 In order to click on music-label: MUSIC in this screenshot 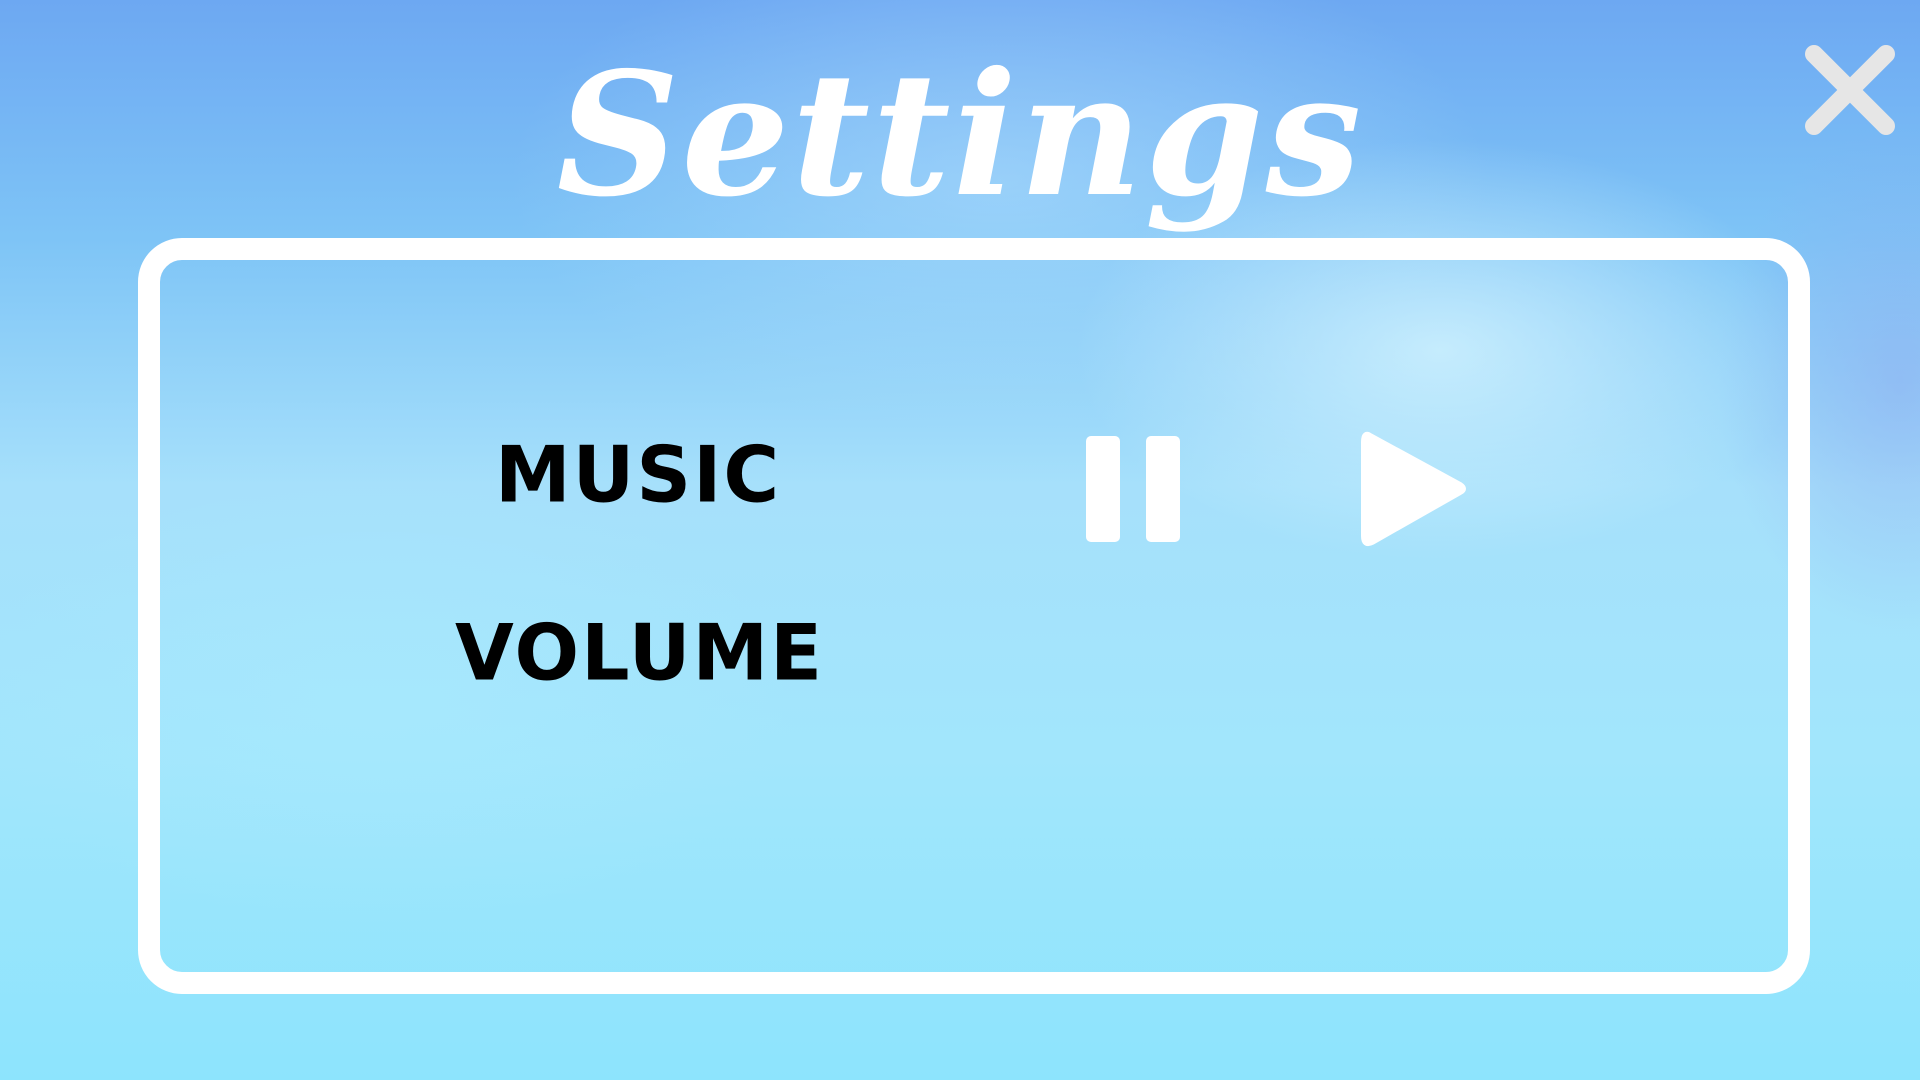, I will do `click(638, 474)`.